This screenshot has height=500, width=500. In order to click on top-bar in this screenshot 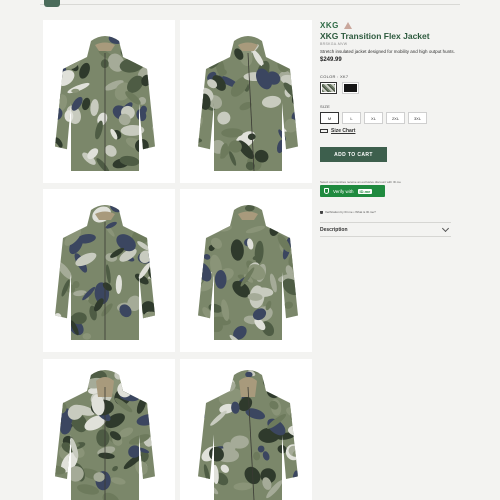, I will do `click(250, 3)`.